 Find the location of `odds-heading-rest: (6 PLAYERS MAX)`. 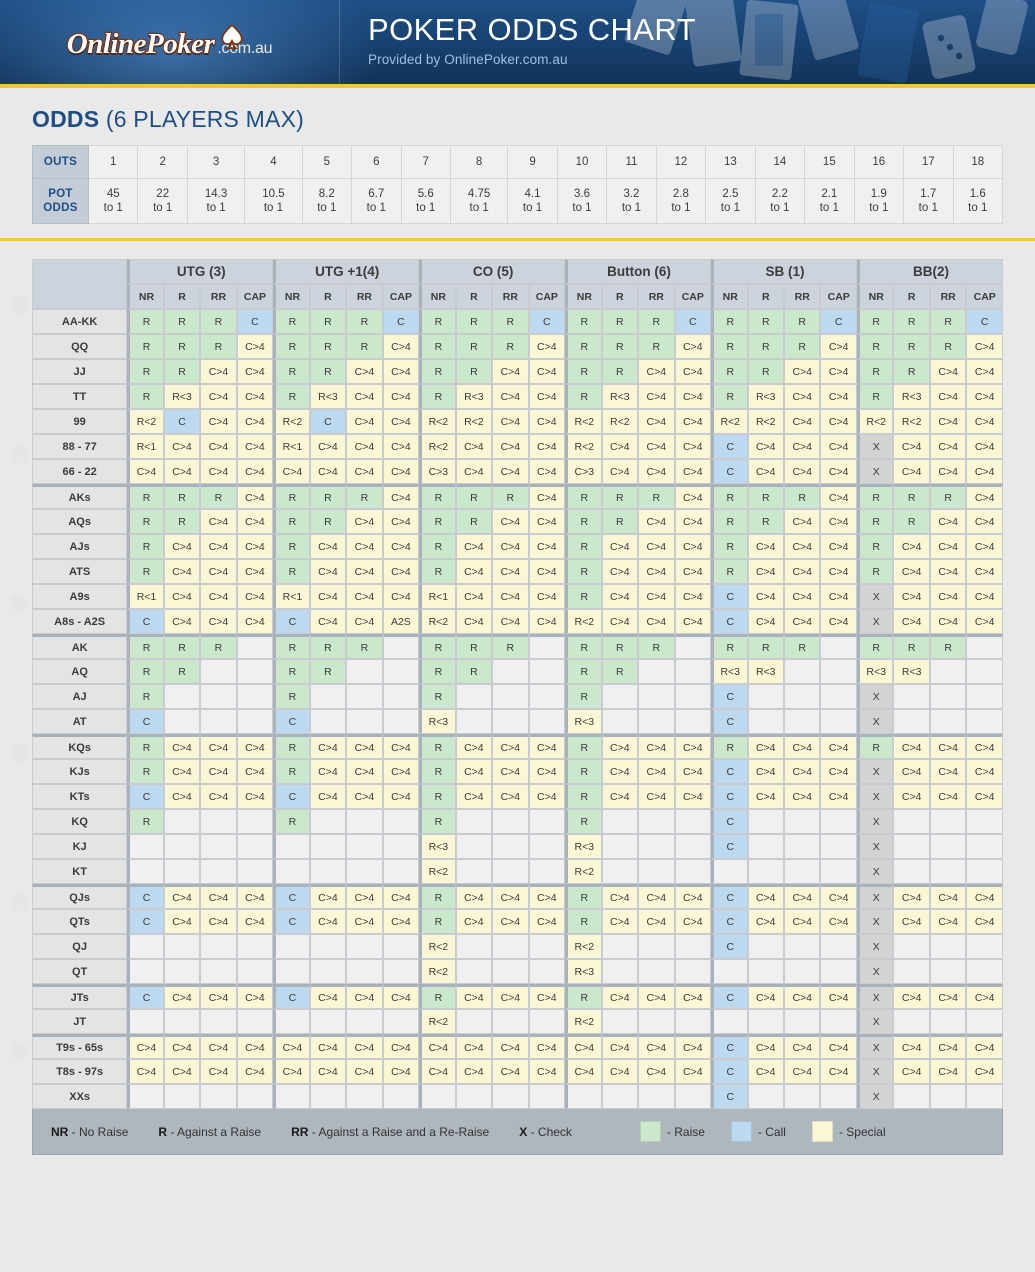

odds-heading-rest: (6 PLAYERS MAX) is located at coordinates (201, 119).